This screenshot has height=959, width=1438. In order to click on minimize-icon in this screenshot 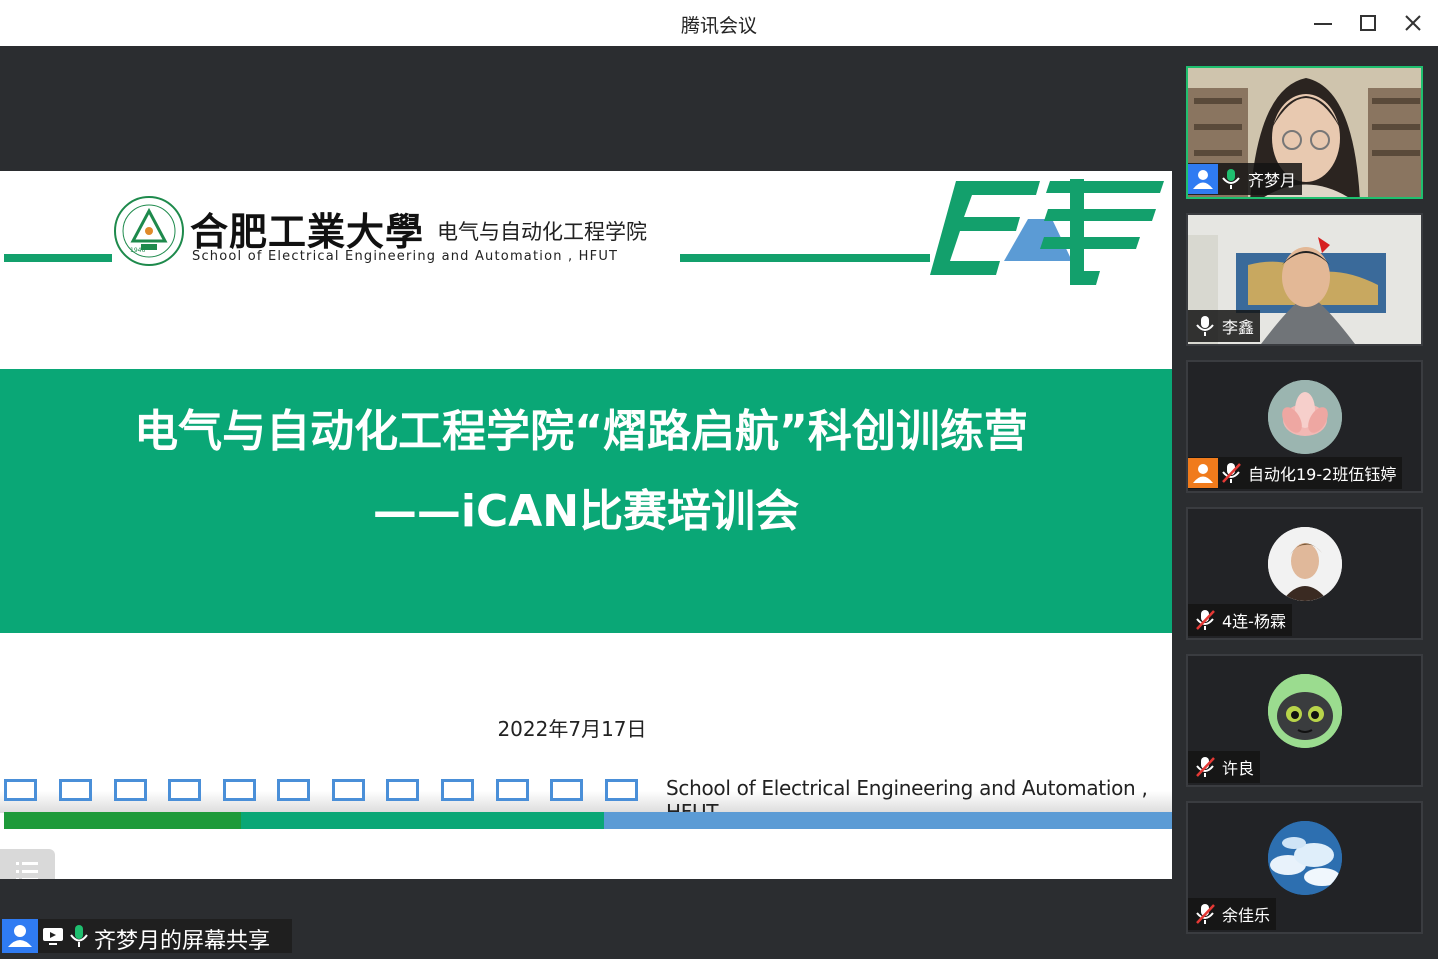, I will do `click(1323, 24)`.